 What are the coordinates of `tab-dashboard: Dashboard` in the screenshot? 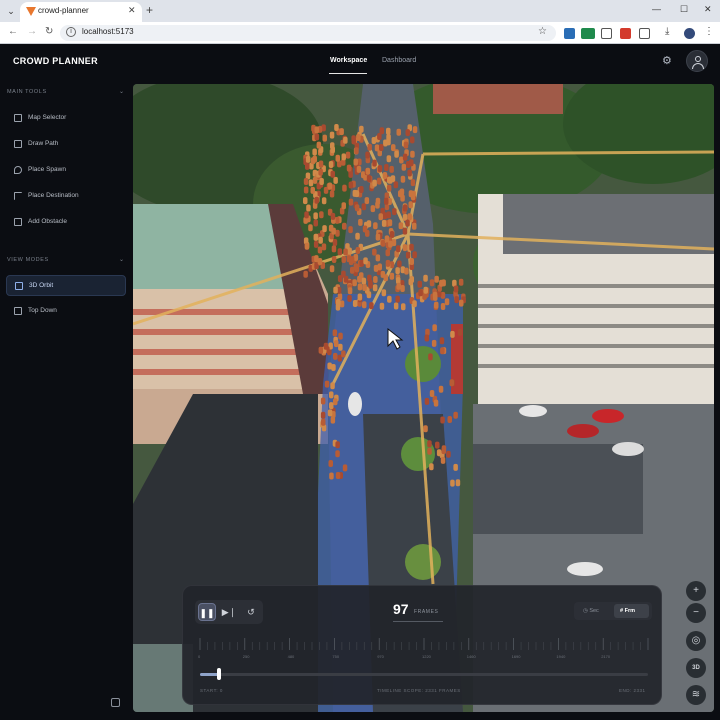 It's located at (399, 60).